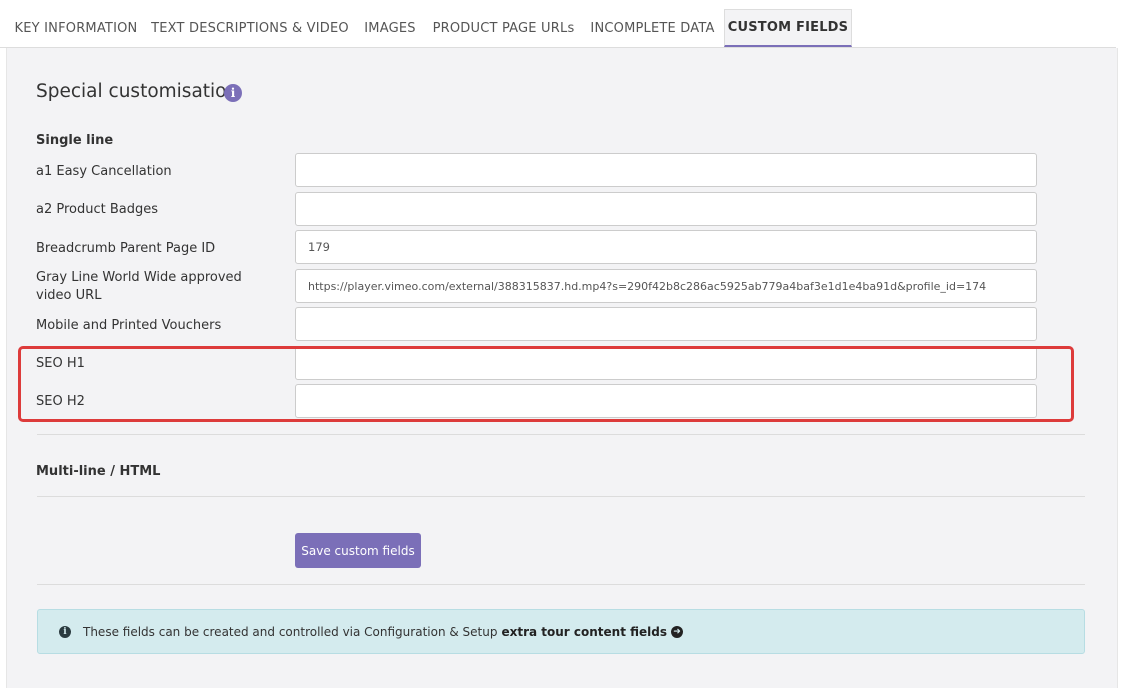  Describe the element at coordinates (666, 247) in the screenshot. I see `breadcrumb-parent-page-id-input: 179` at that location.